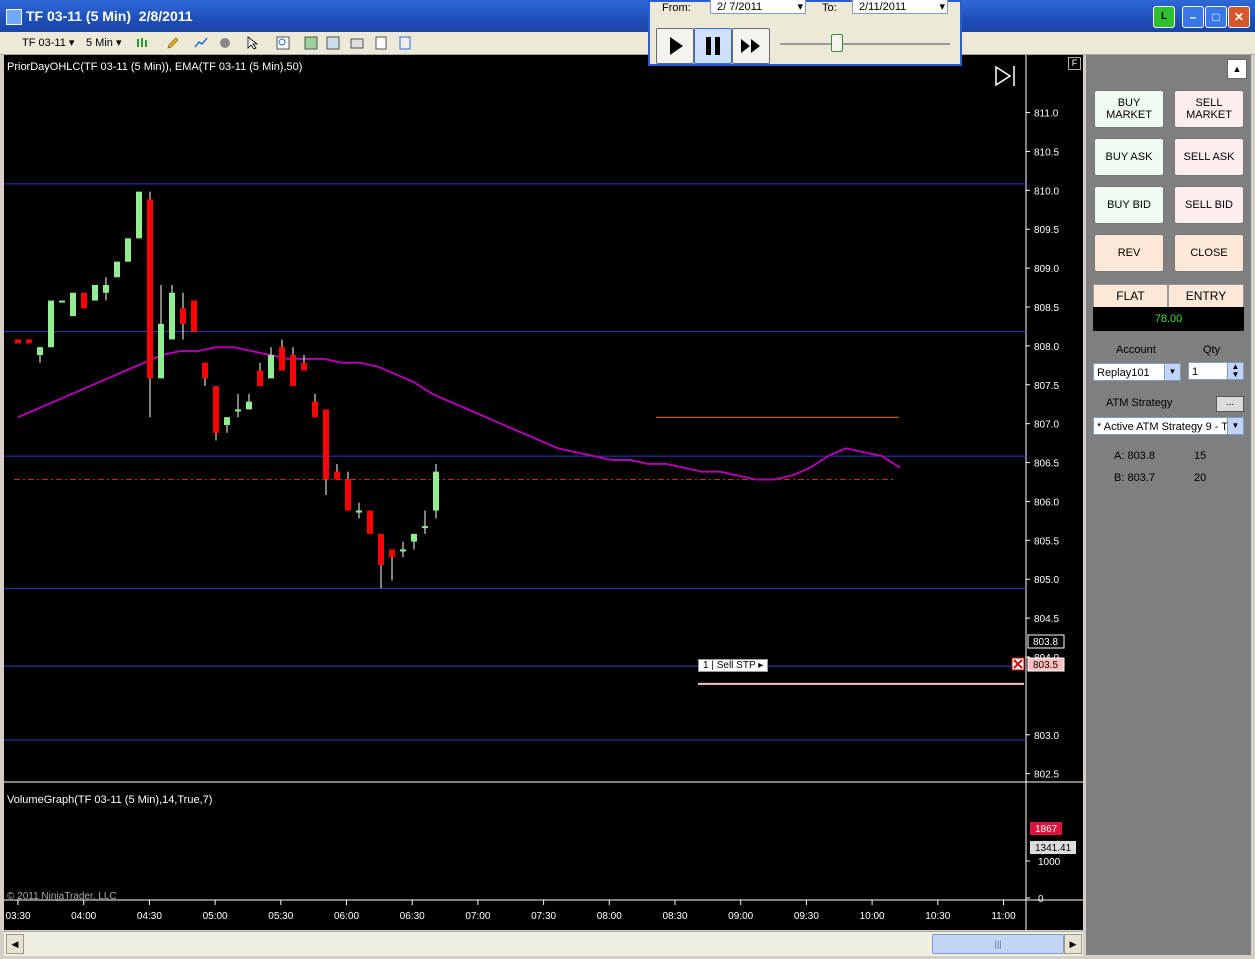 The image size is (1255, 959). I want to click on position-pnl: 78.00, so click(1168, 319).